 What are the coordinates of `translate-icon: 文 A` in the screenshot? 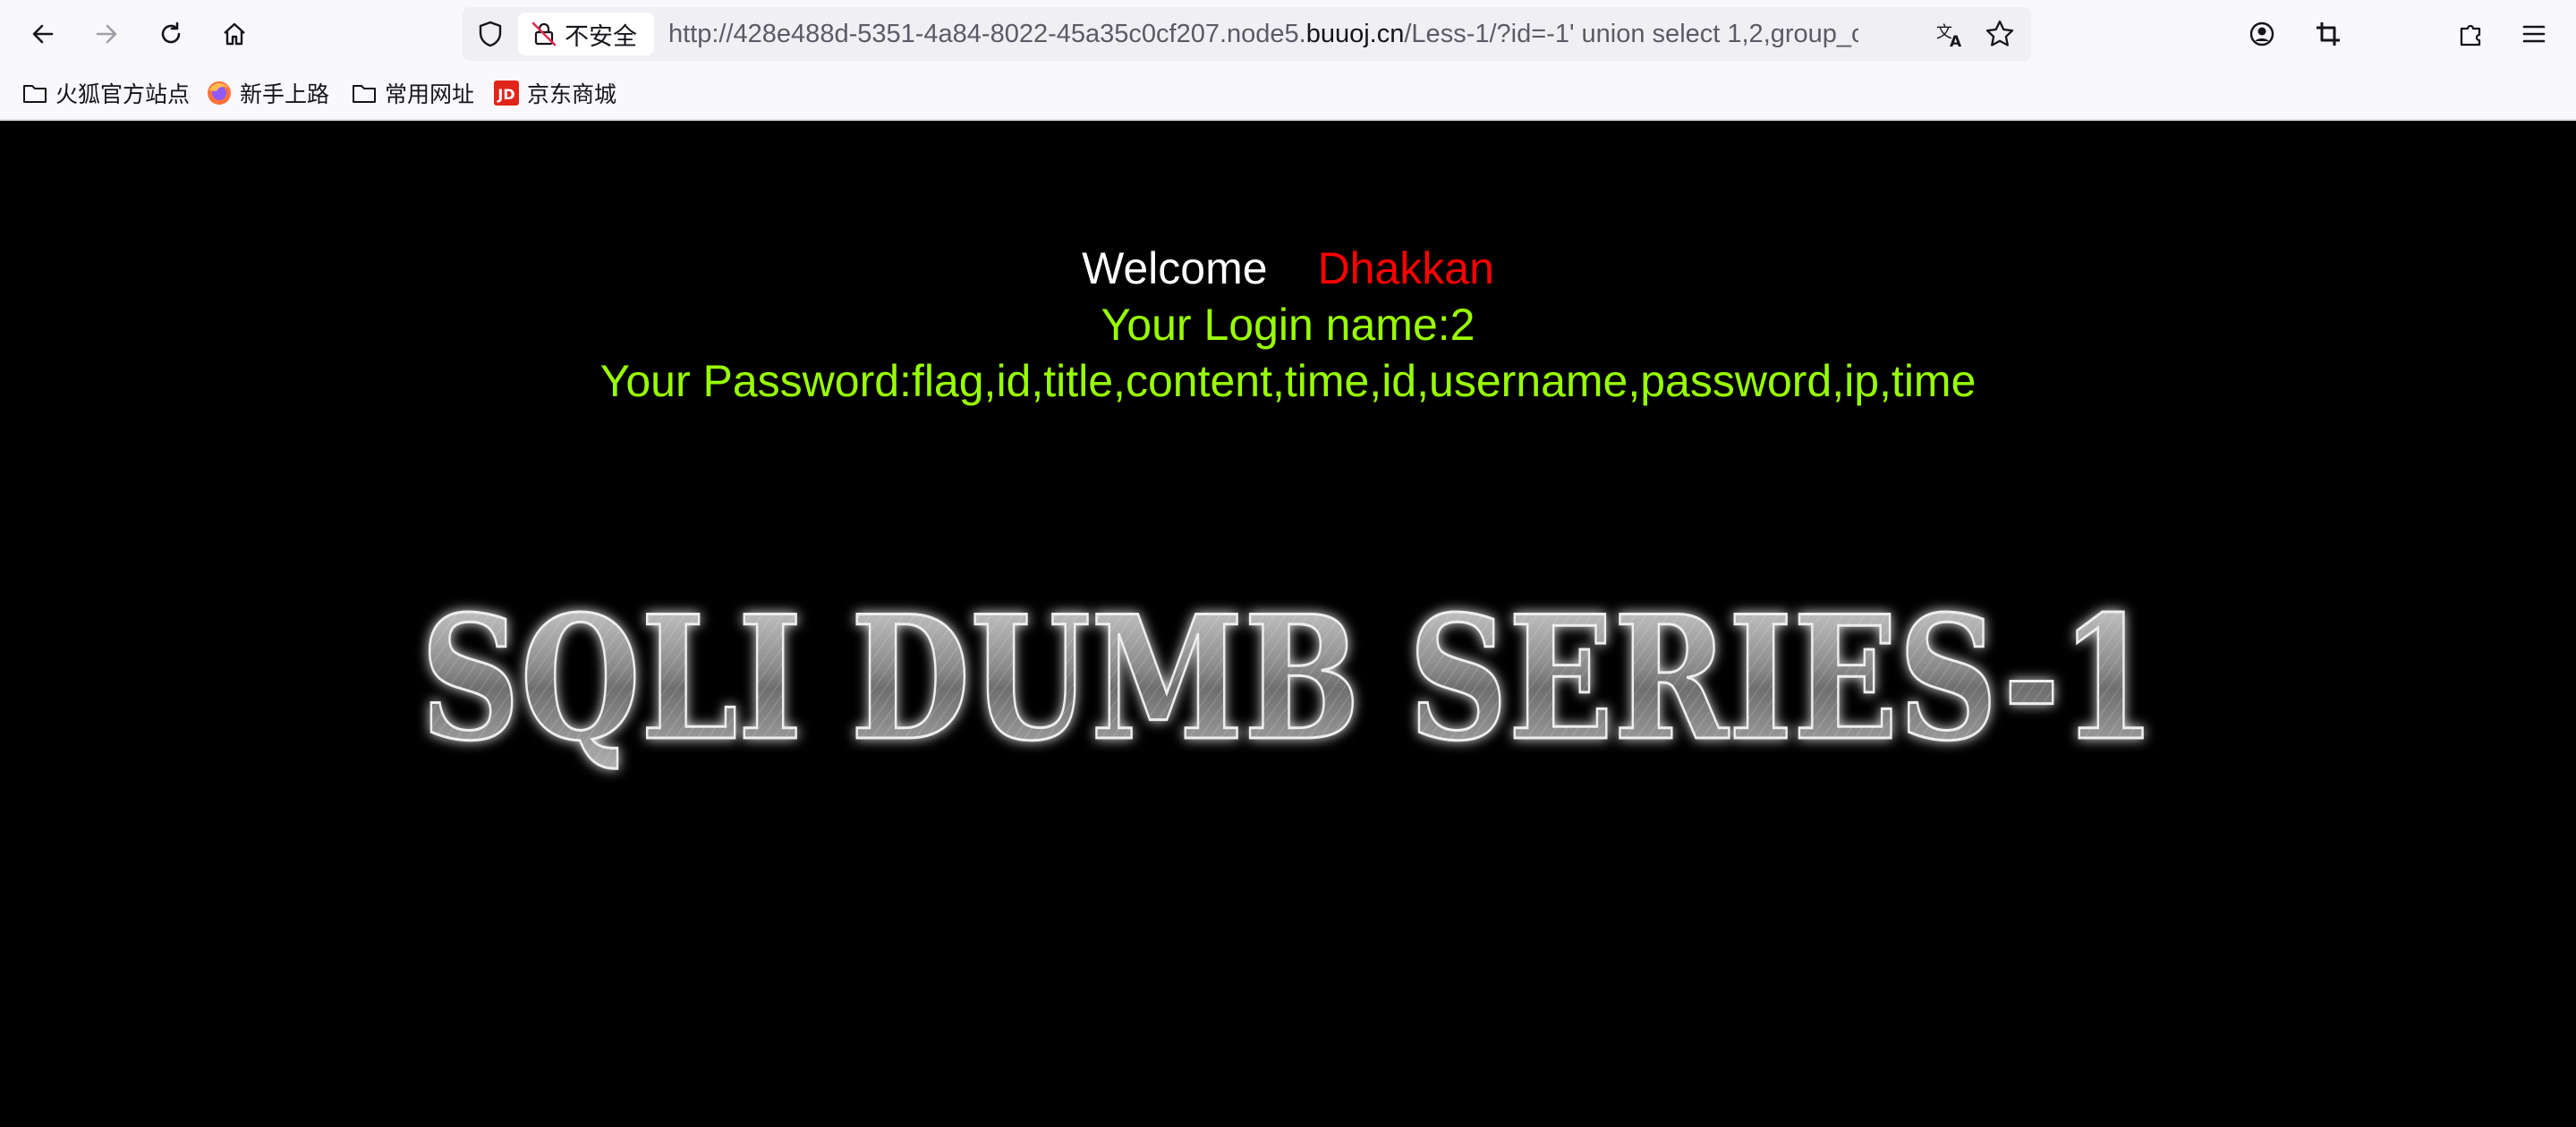 It's located at (1950, 34).